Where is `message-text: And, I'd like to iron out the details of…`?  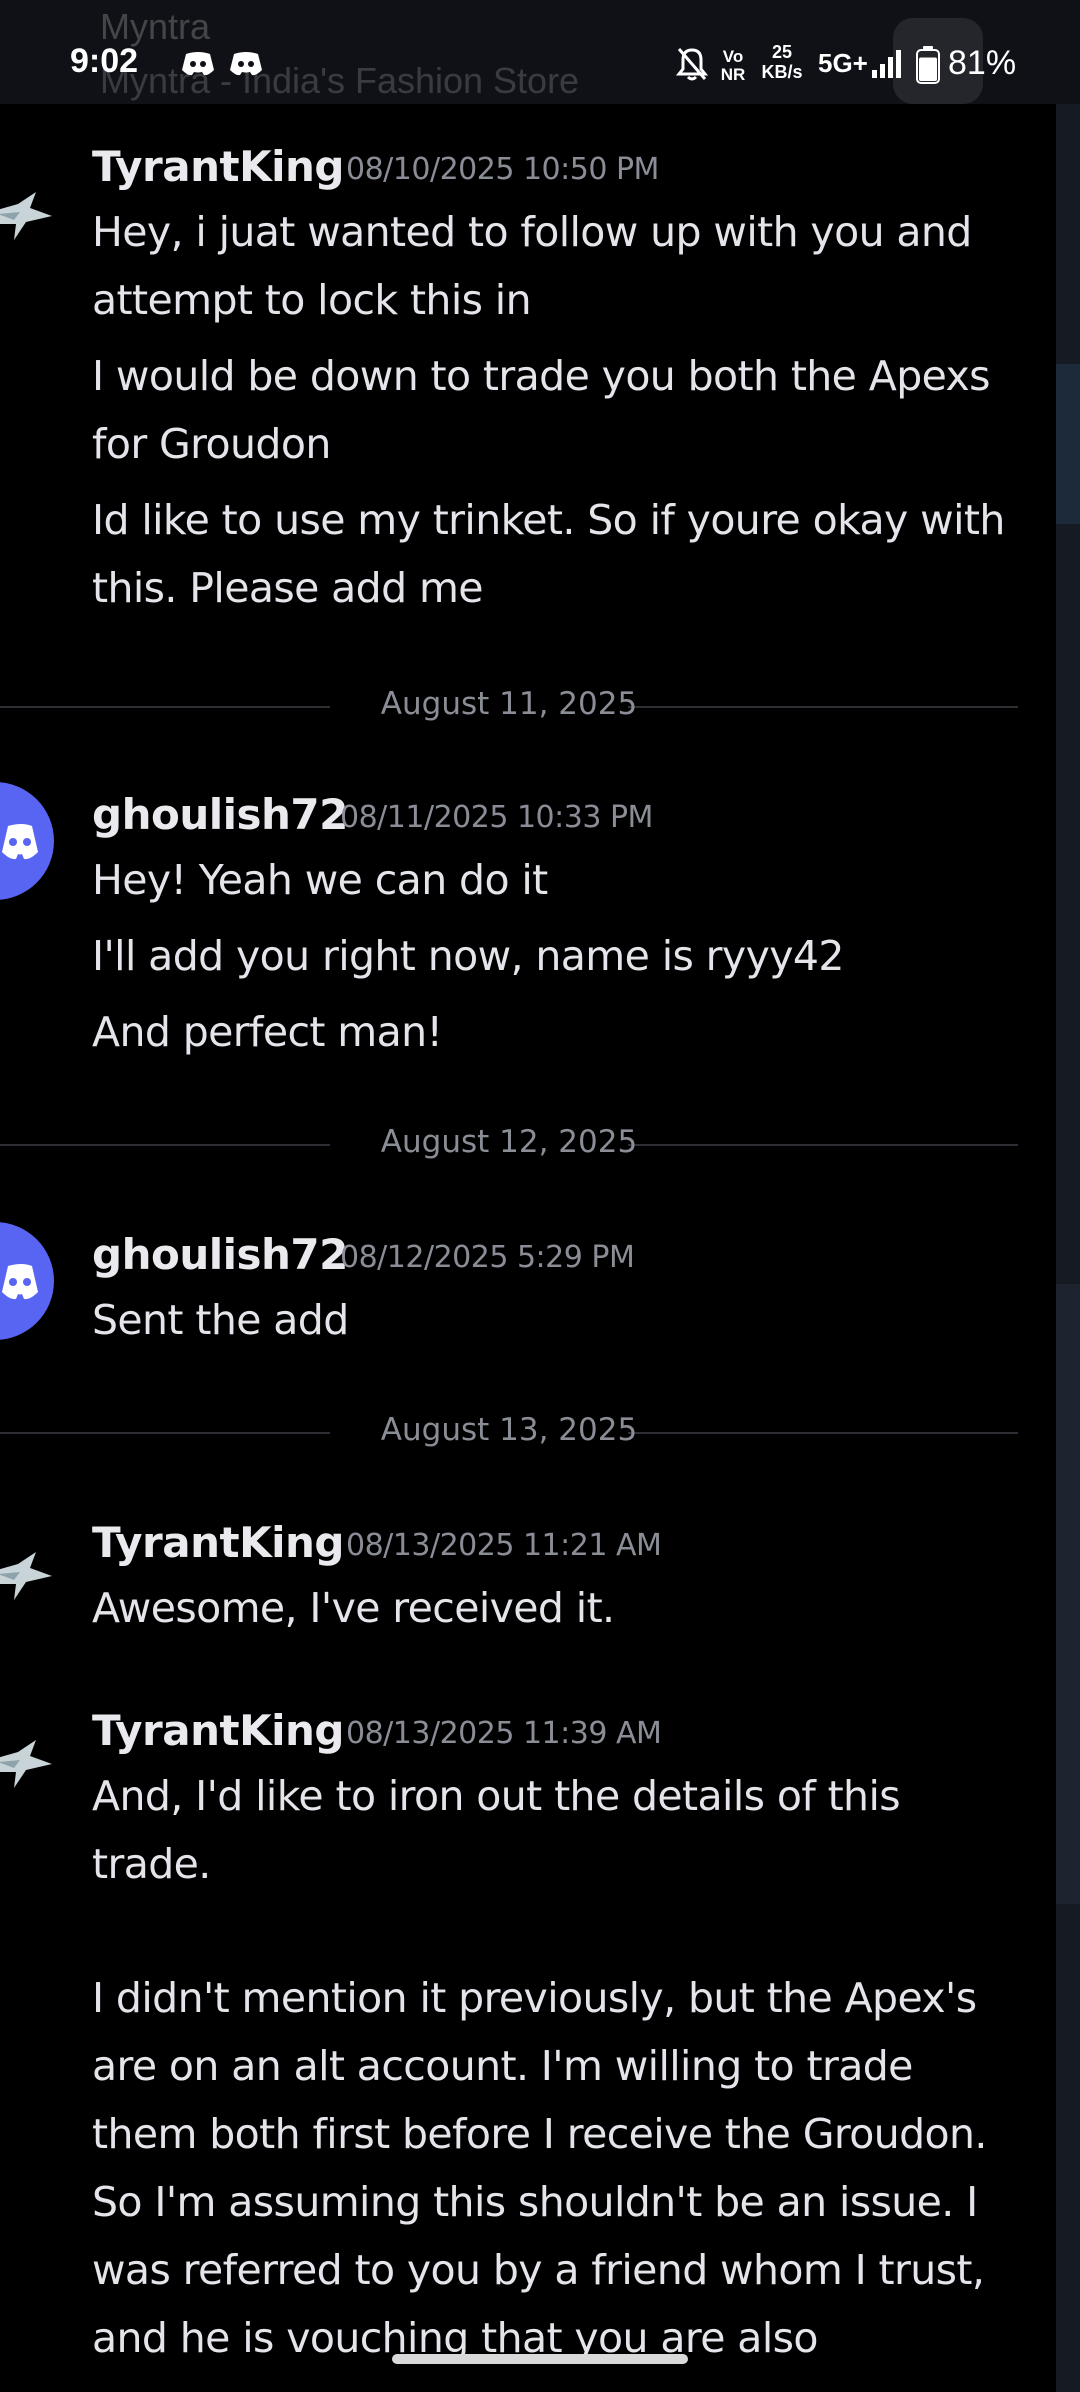 message-text: And, I'd like to iron out the details of… is located at coordinates (496, 1796).